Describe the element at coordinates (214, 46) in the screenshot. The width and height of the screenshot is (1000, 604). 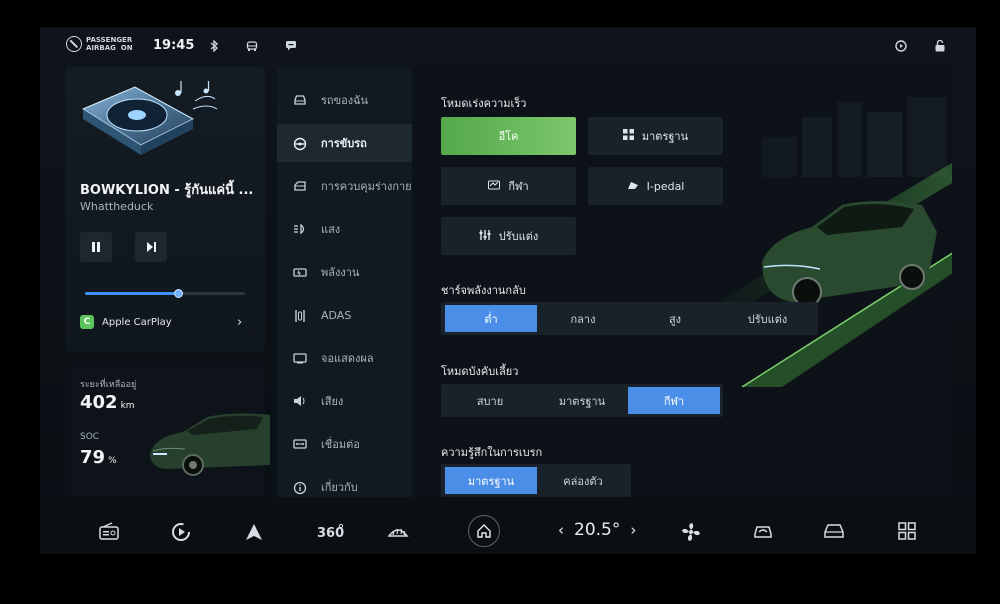
I see `bluetooth-icon` at that location.